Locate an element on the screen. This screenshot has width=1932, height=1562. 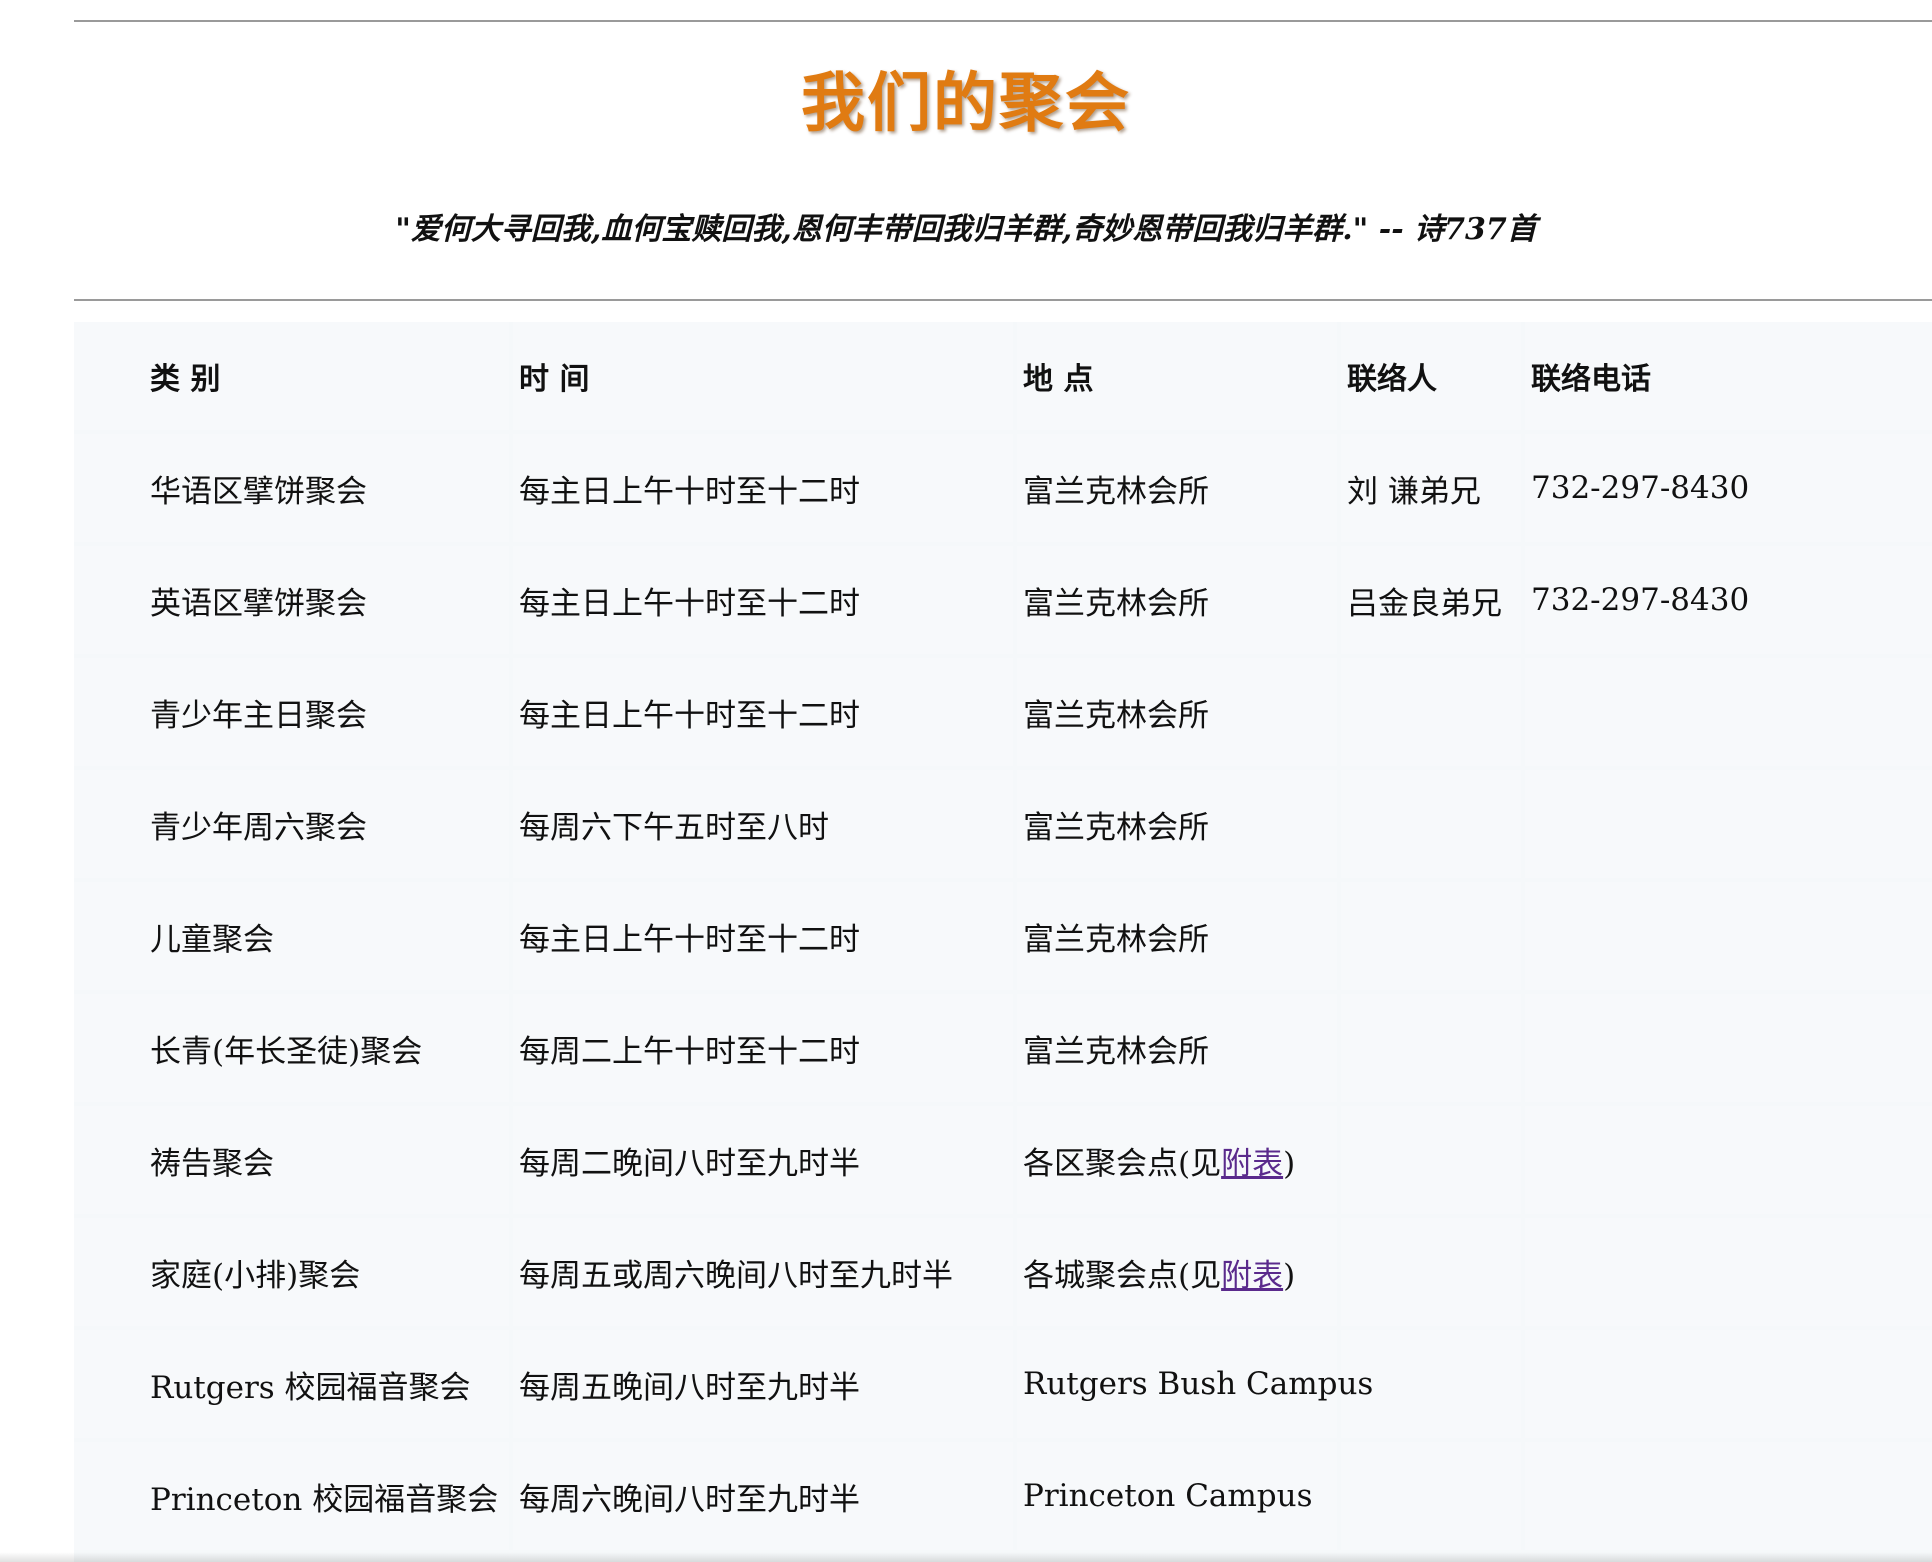
meeting-time: 每周五晚间八时至九时半 is located at coordinates (763, 1384).